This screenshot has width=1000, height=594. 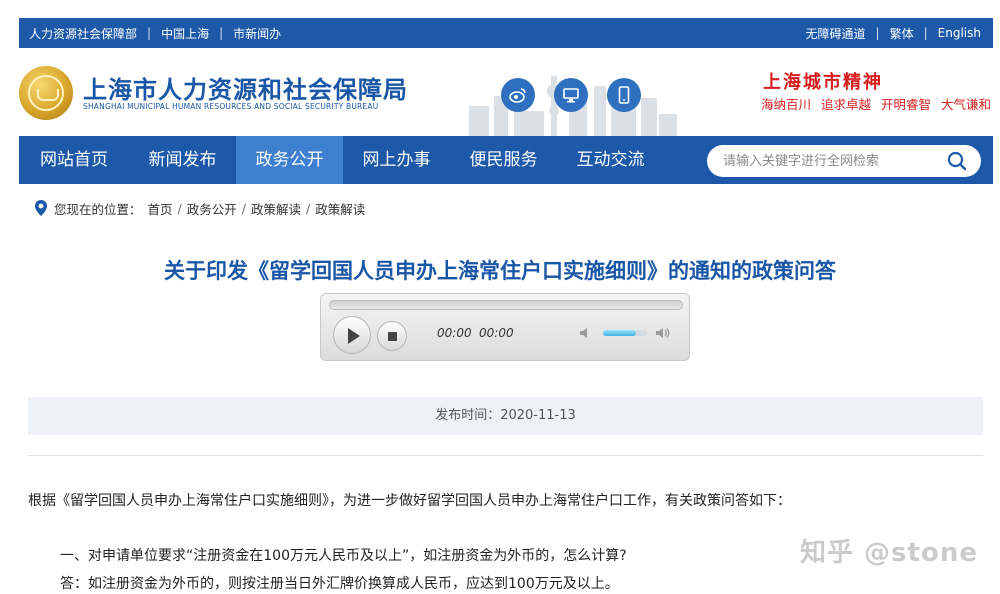 What do you see at coordinates (500, 271) in the screenshot?
I see `article-title: 关于印发《留学回国人员申办上海常住户口实施细则》的通知的政策问答` at bounding box center [500, 271].